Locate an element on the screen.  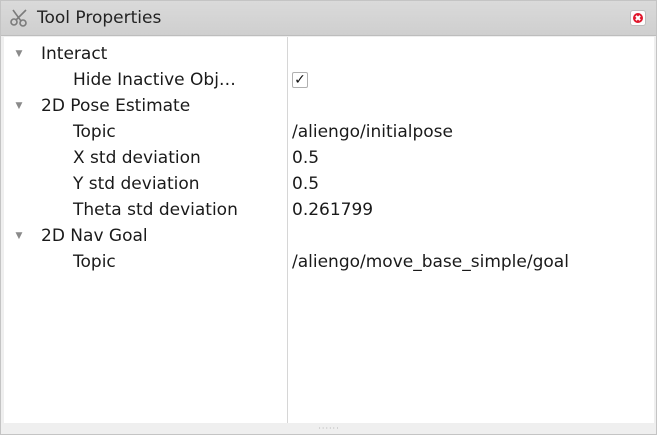
close-button is located at coordinates (638, 18).